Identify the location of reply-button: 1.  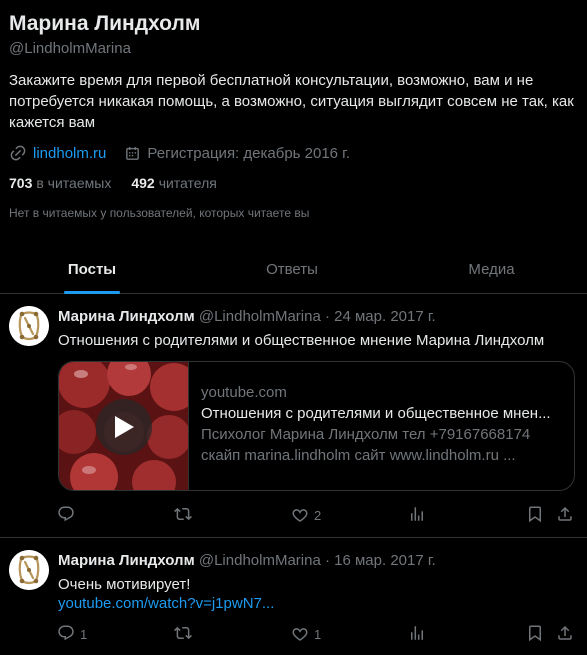
(72, 634).